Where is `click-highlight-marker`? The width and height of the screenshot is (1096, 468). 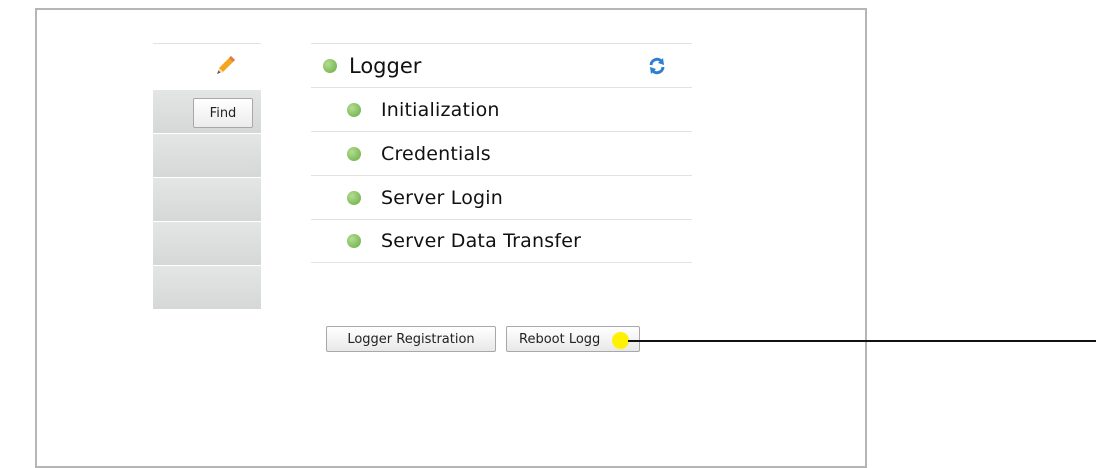
click-highlight-marker is located at coordinates (620, 340).